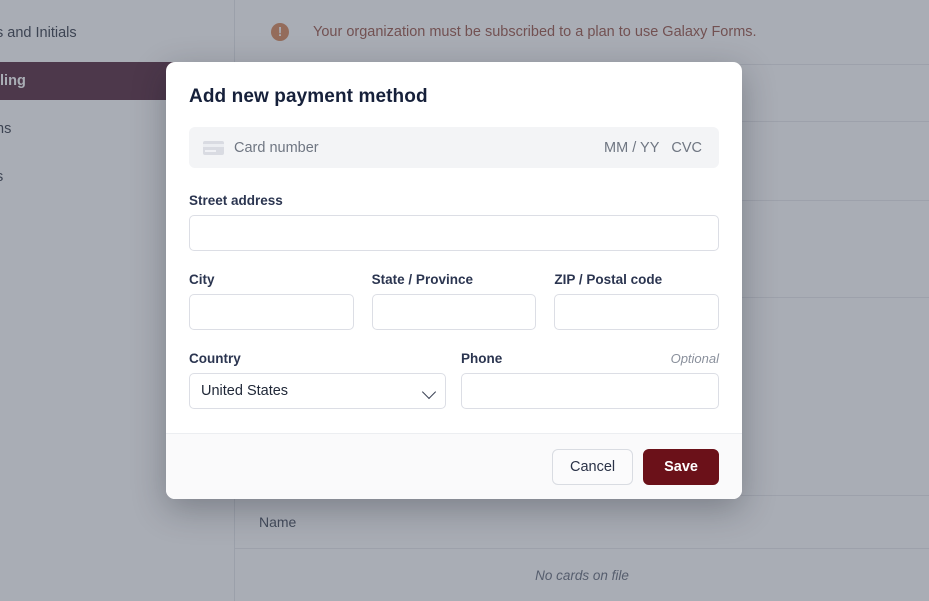  What do you see at coordinates (245, 391) in the screenshot?
I see `country-selected-value: United States` at bounding box center [245, 391].